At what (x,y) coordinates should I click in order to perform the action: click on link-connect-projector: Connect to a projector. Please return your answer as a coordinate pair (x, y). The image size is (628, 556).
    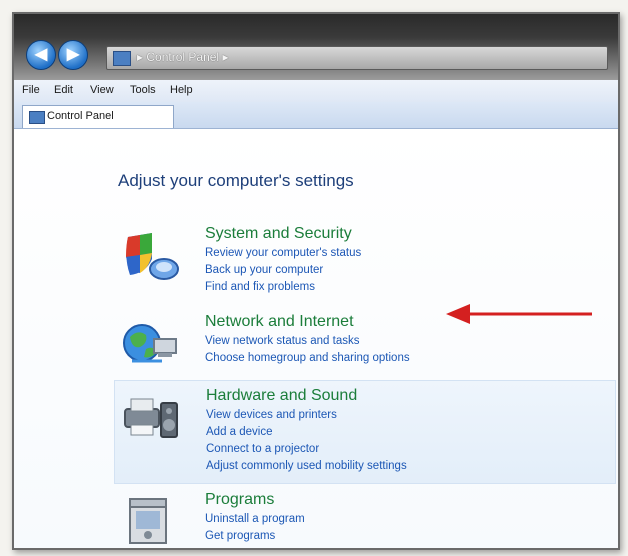
    Looking at the image, I should click on (262, 449).